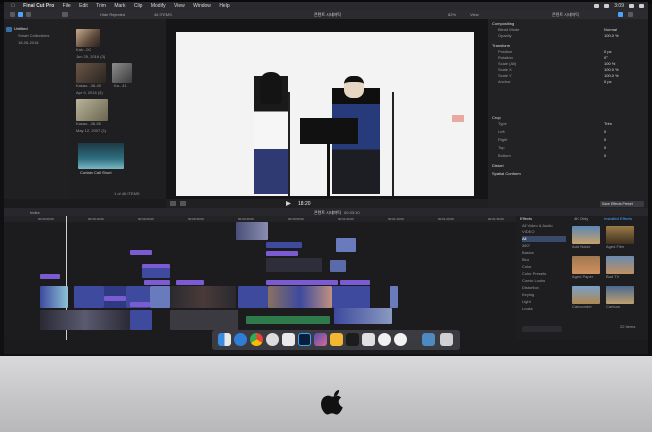  What do you see at coordinates (224, 339) in the screenshot?
I see `finder-icon` at bounding box center [224, 339].